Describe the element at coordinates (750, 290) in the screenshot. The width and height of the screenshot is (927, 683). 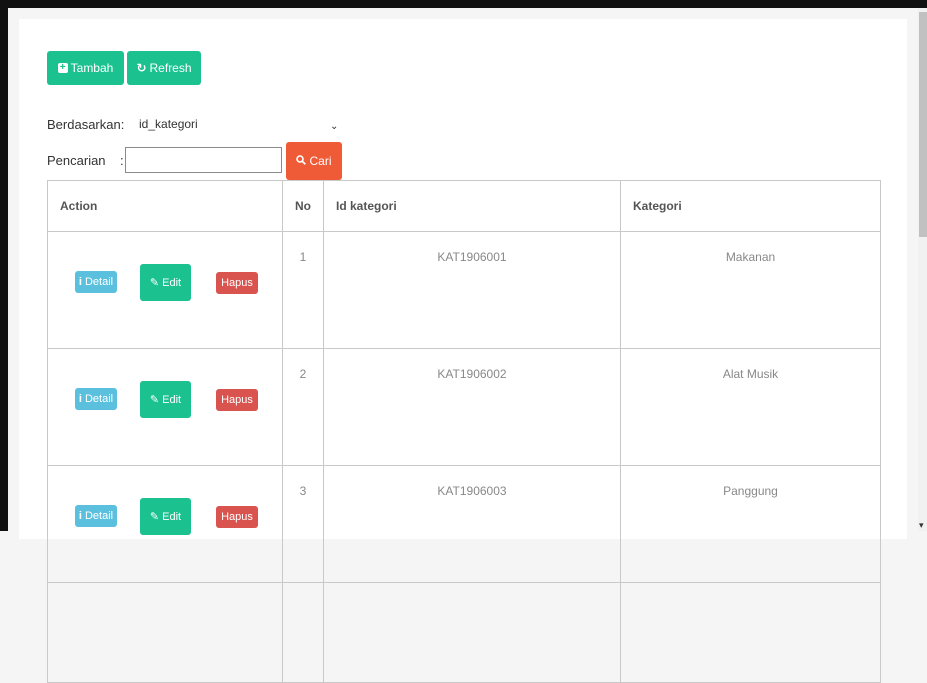
I see `category-name: Makanan` at that location.